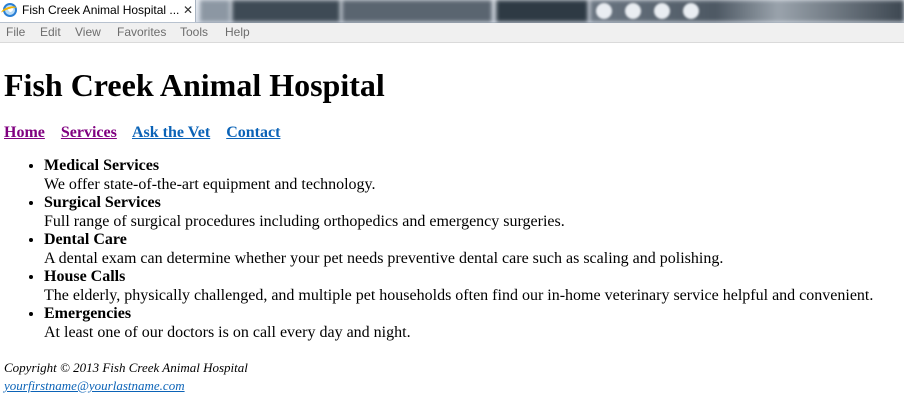 The height and width of the screenshot is (407, 904). I want to click on main-nav: Home Services Ask the Vet Contact, so click(148, 133).